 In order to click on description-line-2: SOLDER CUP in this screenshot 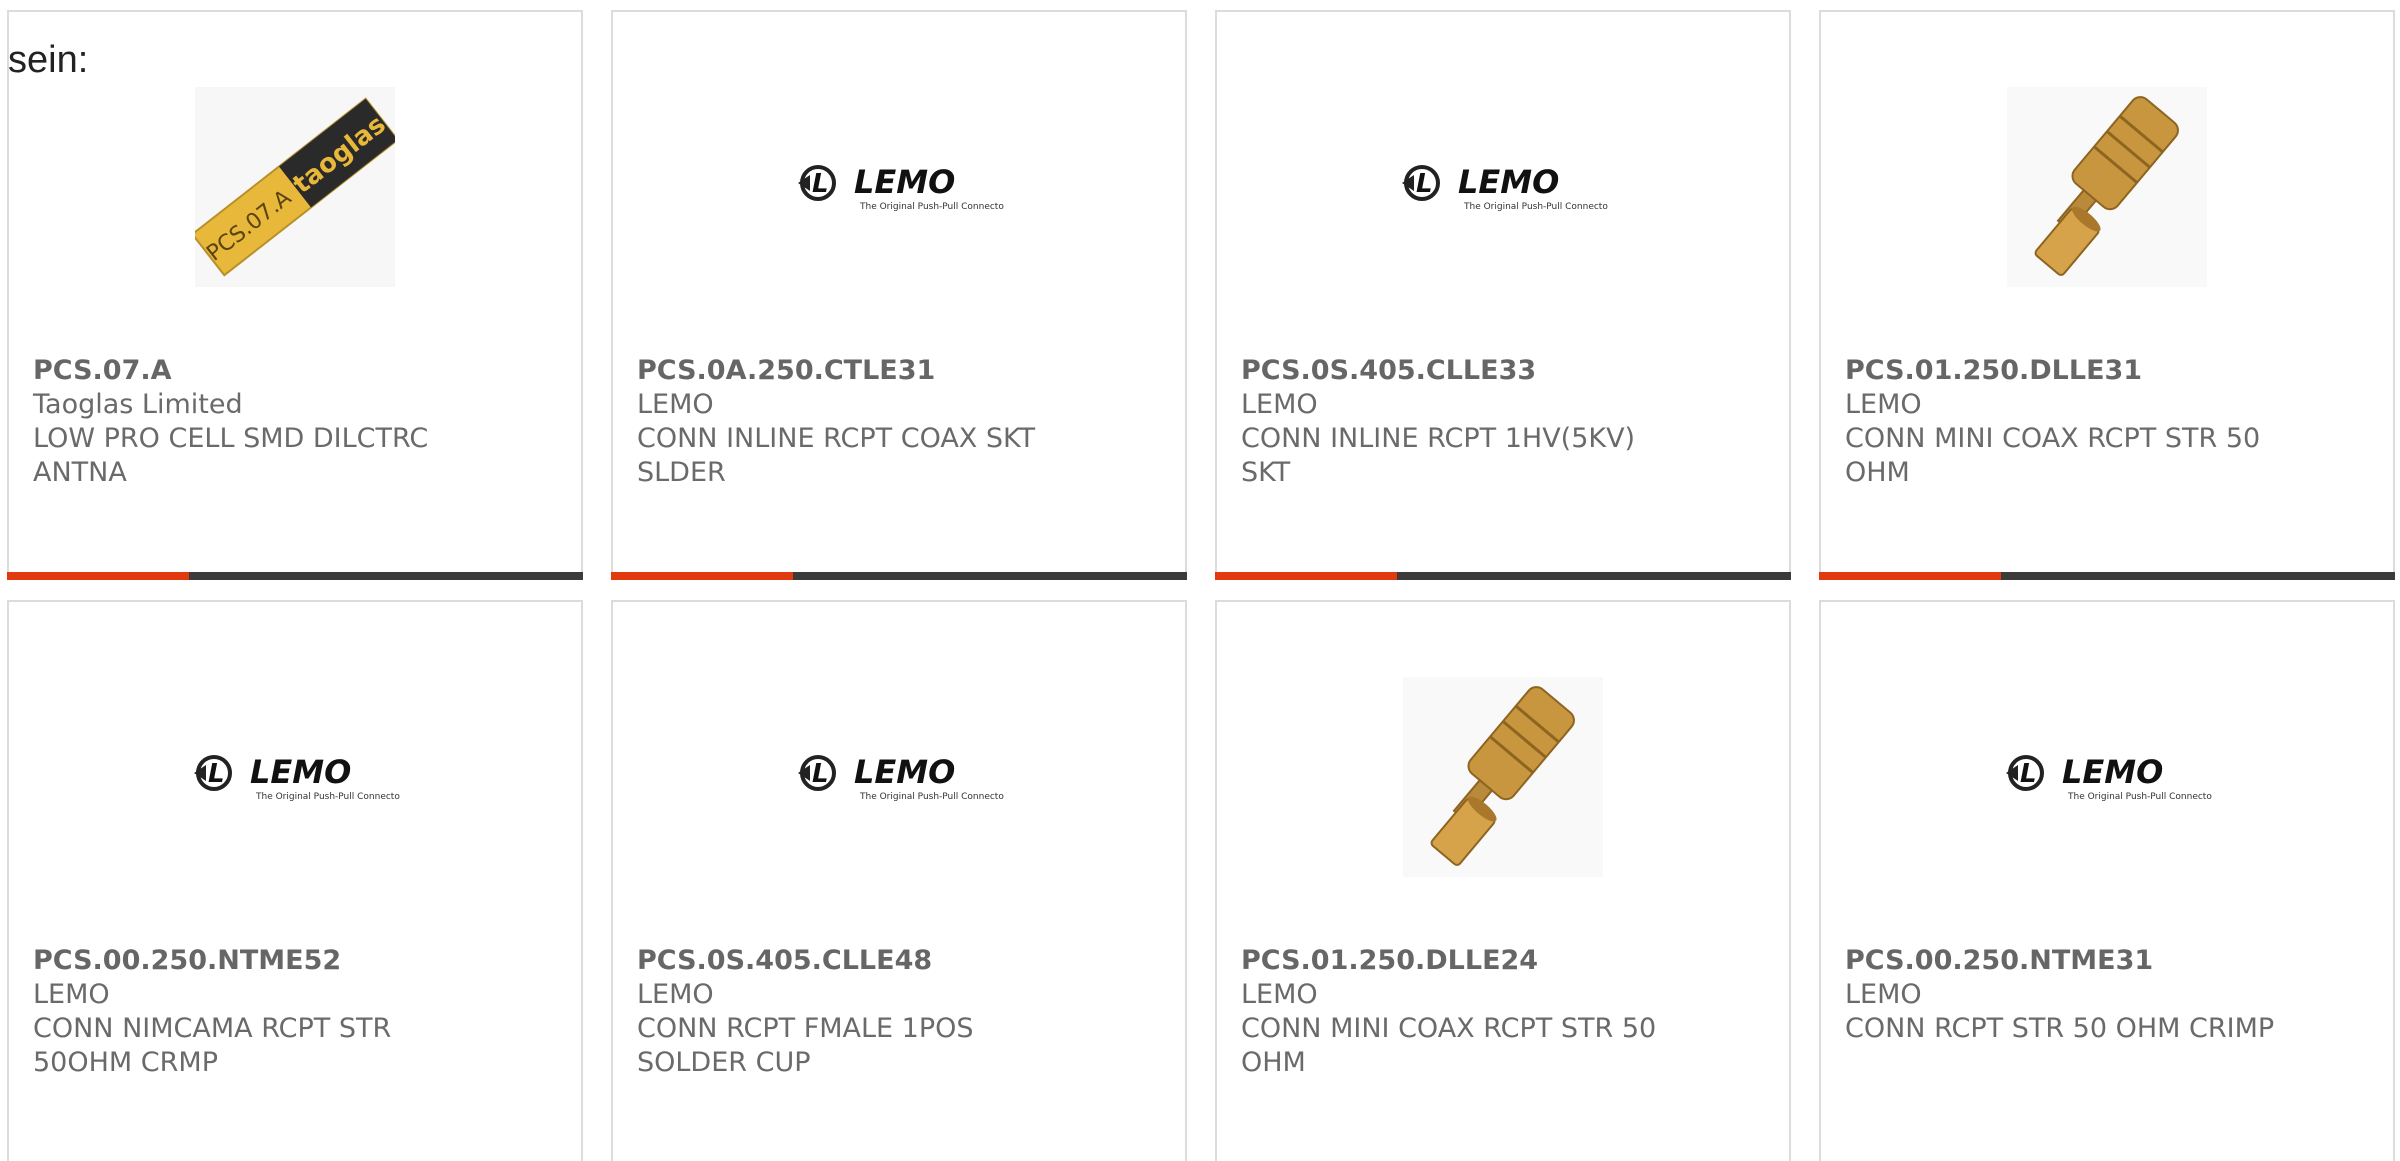, I will do `click(724, 1062)`.